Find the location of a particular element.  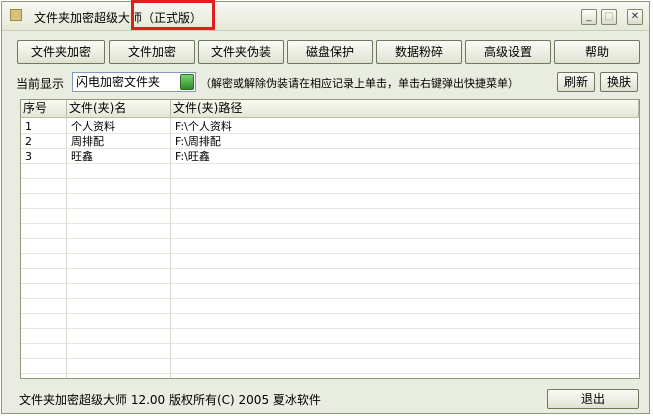

row-path: F:\个人资料 is located at coordinates (203, 126).